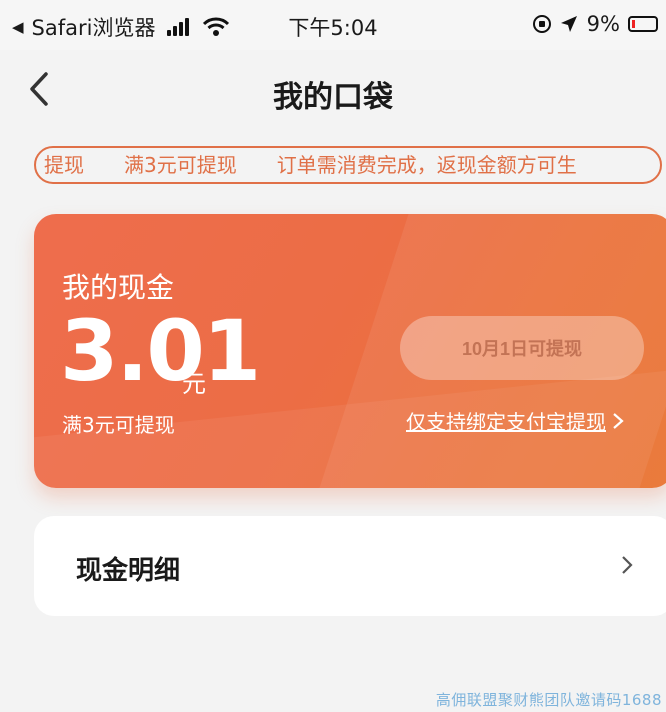 The width and height of the screenshot is (666, 712). Describe the element at coordinates (350, 566) in the screenshot. I see `cash-detail-row: 现金明细` at that location.